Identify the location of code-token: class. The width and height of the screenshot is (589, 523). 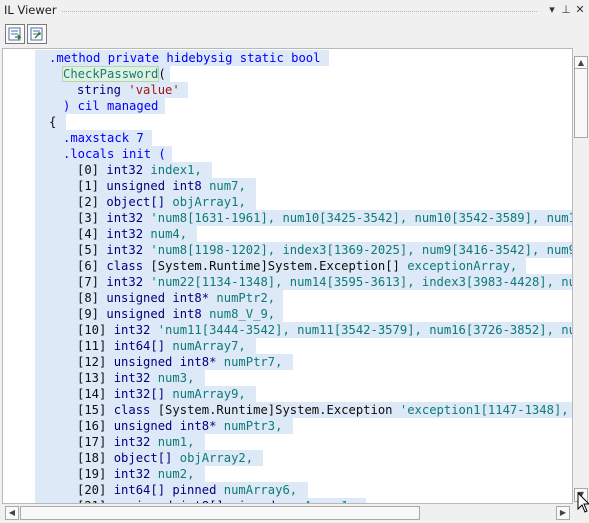
(135, 410).